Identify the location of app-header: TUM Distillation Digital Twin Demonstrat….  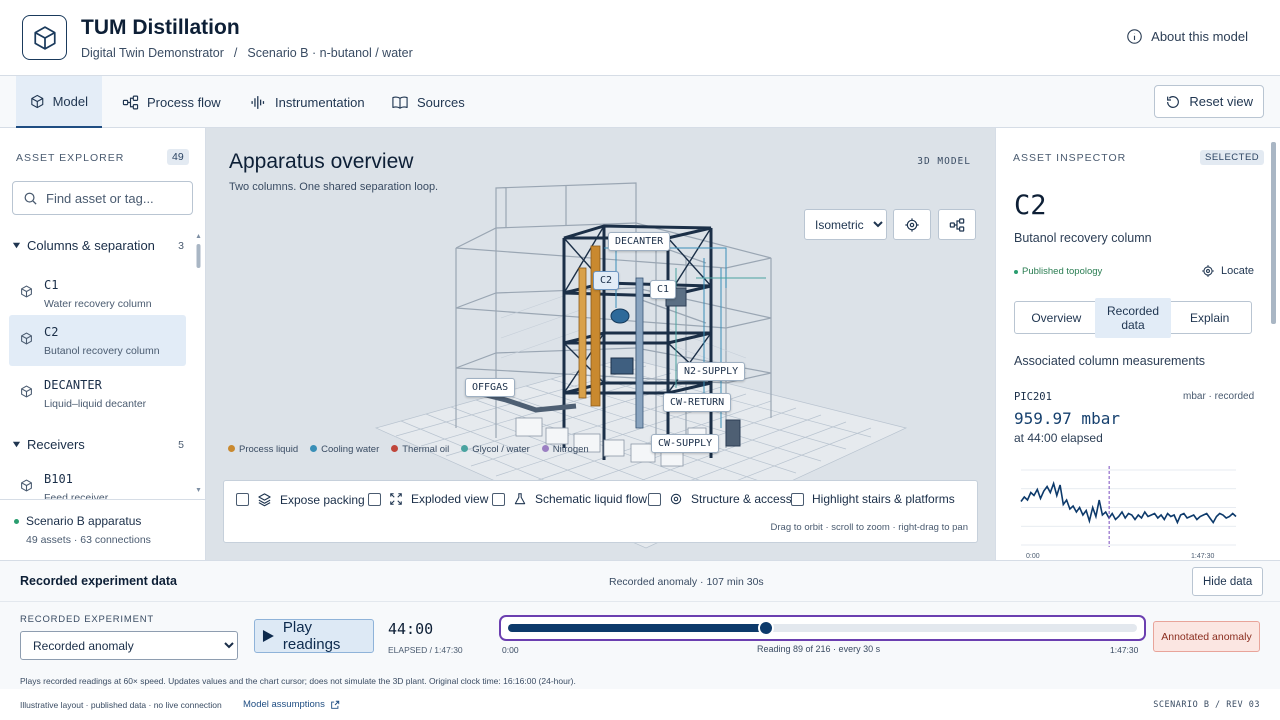
(640, 38).